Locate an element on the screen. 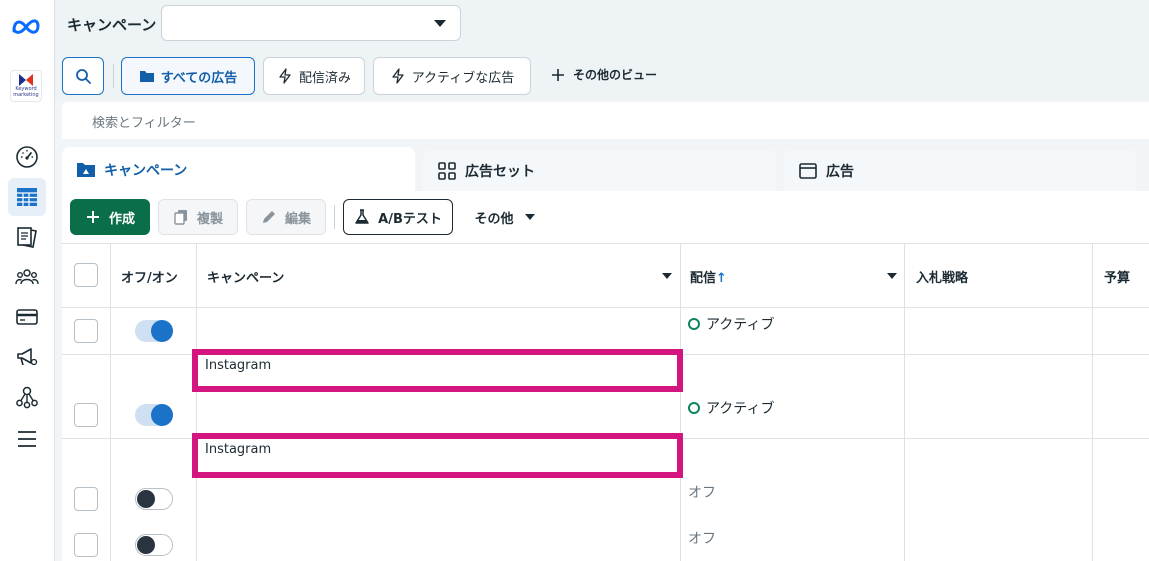 The height and width of the screenshot is (561, 1149). ab-test-button: A/Bテスト is located at coordinates (398, 217).